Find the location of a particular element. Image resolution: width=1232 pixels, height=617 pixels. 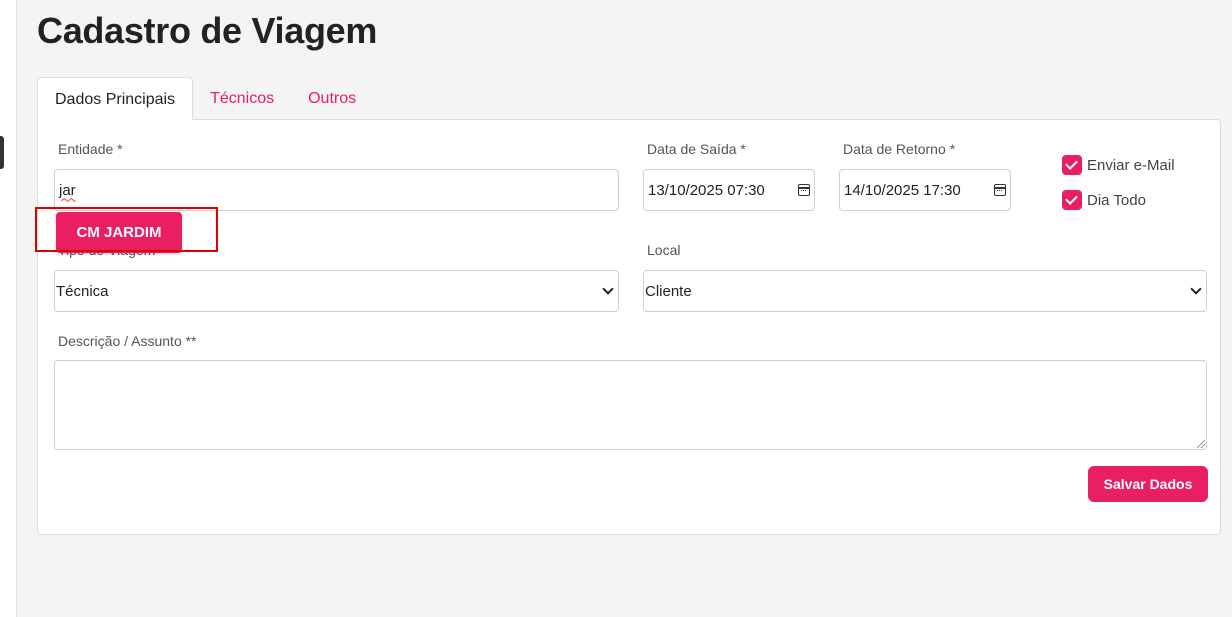

descricao-label: Descrição / Assunto ** is located at coordinates (127, 341).